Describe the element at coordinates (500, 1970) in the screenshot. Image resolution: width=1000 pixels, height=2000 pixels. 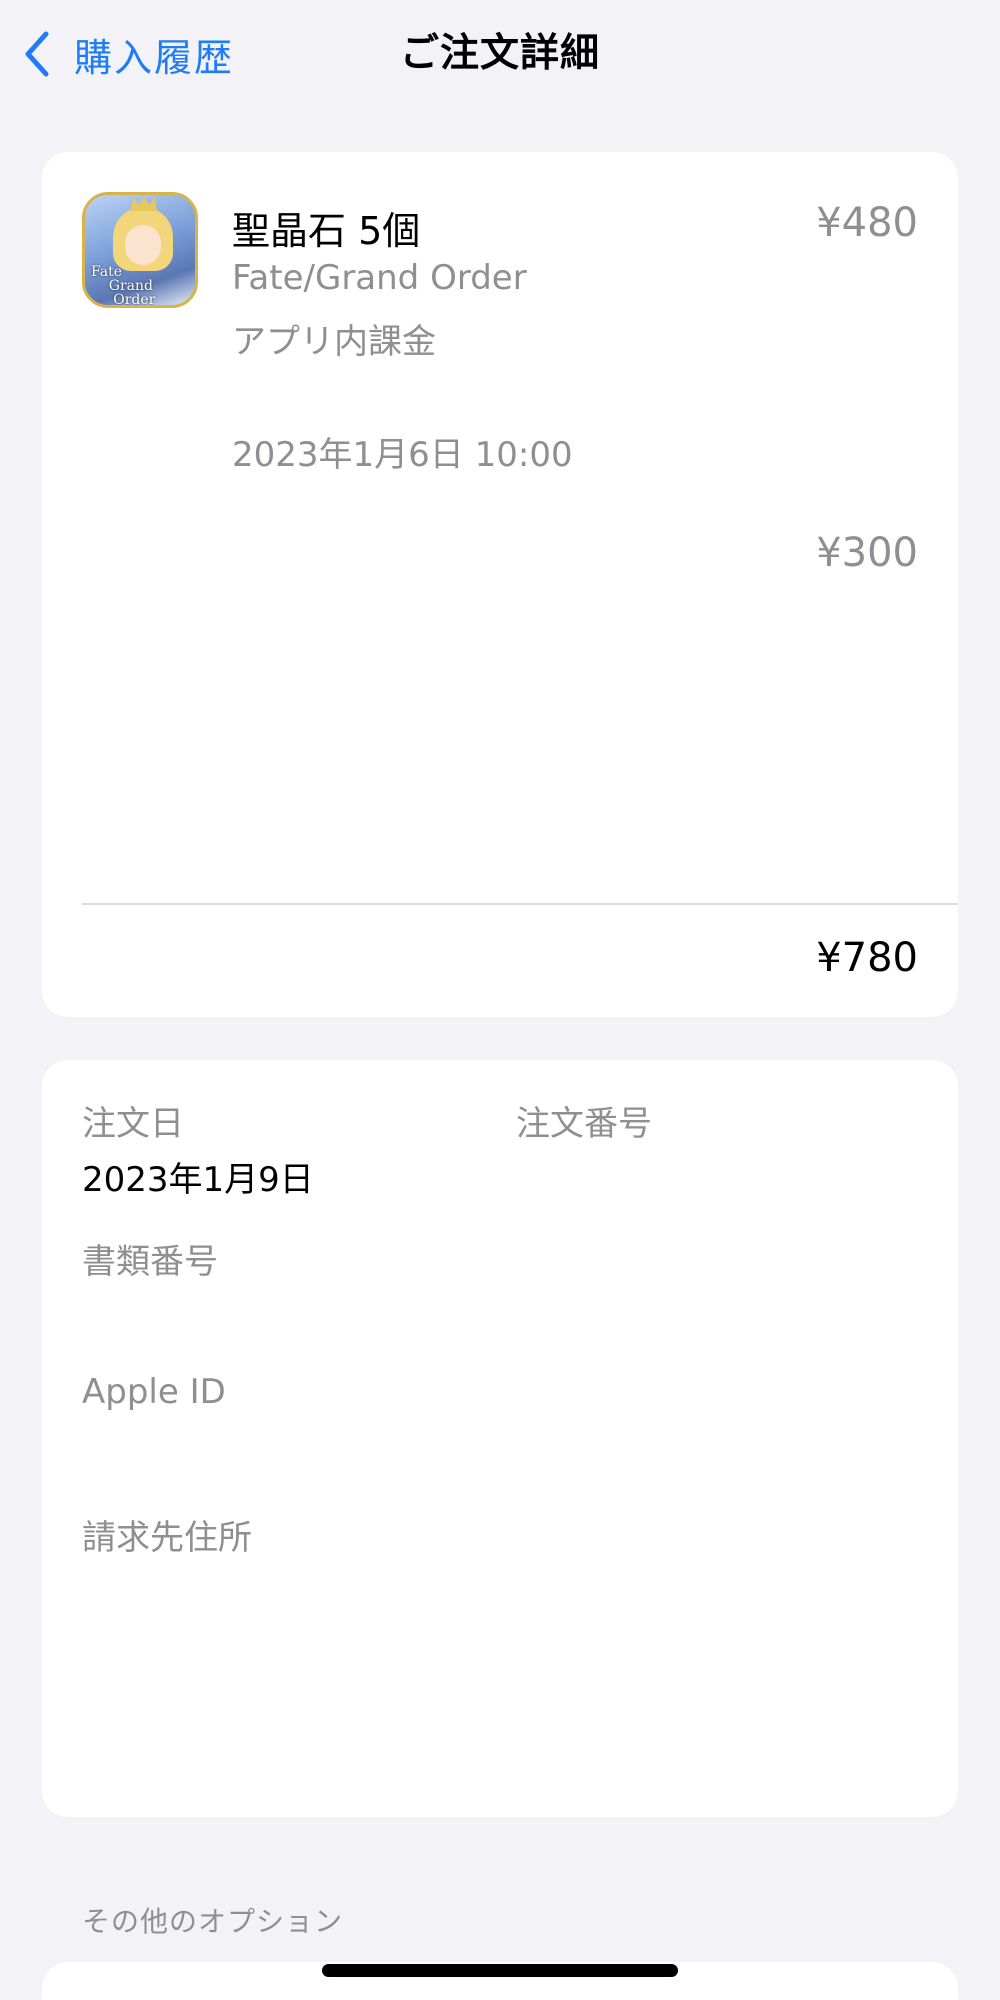
I see `home-indicator` at that location.